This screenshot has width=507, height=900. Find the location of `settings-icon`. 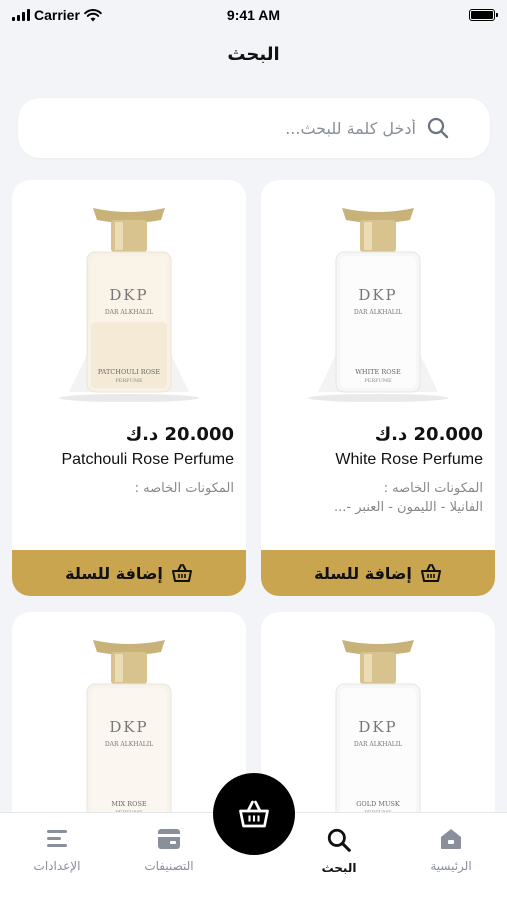

settings-icon is located at coordinates (57, 838).